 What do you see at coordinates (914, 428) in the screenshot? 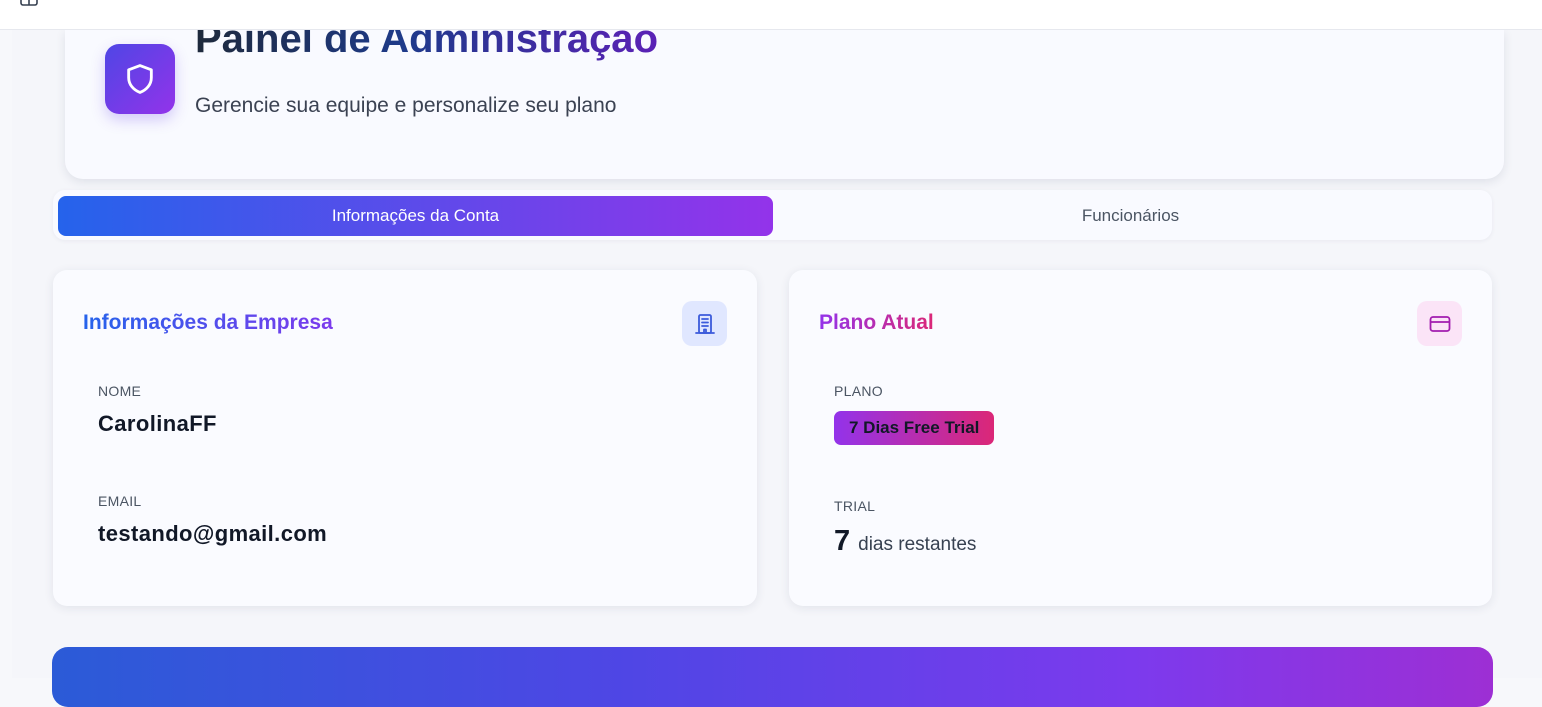
I see `plan-badge: 7 Dias Free Trial` at bounding box center [914, 428].